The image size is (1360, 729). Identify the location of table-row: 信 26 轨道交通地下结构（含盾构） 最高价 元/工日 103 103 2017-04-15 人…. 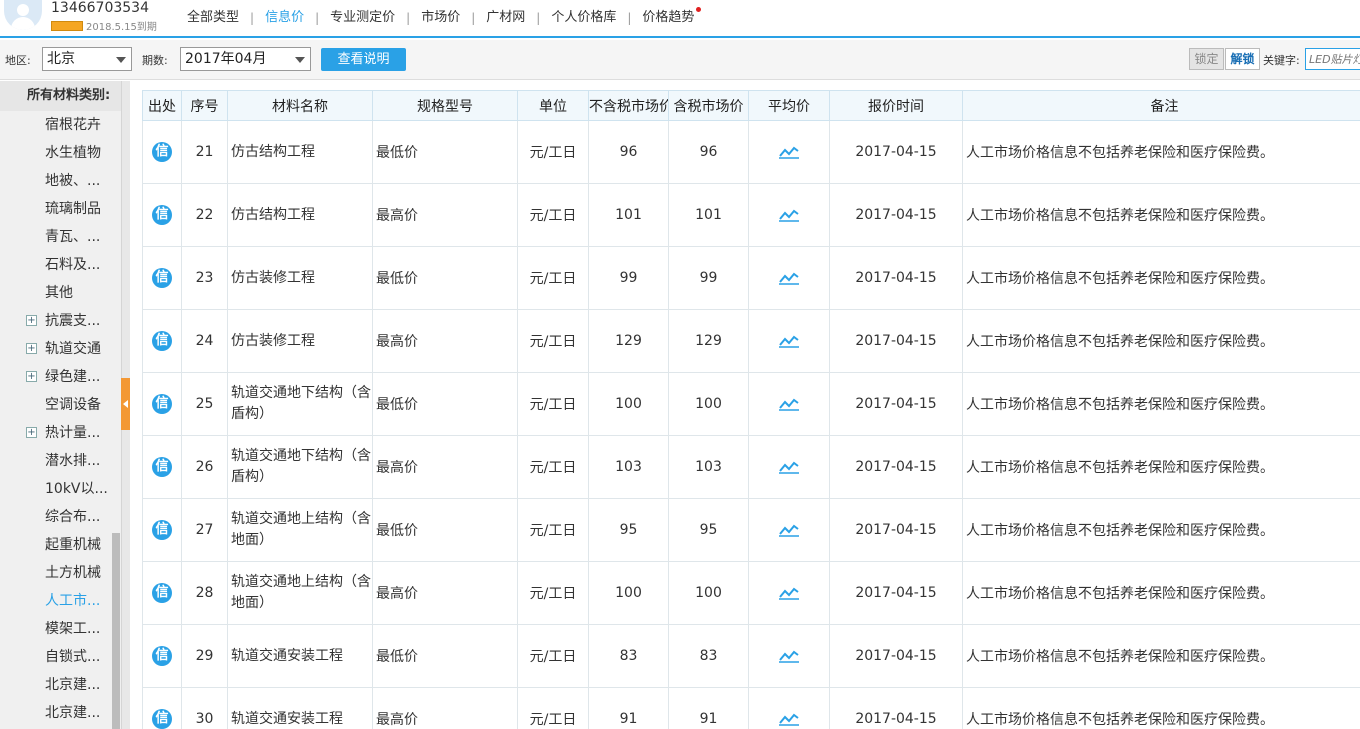
(751, 467).